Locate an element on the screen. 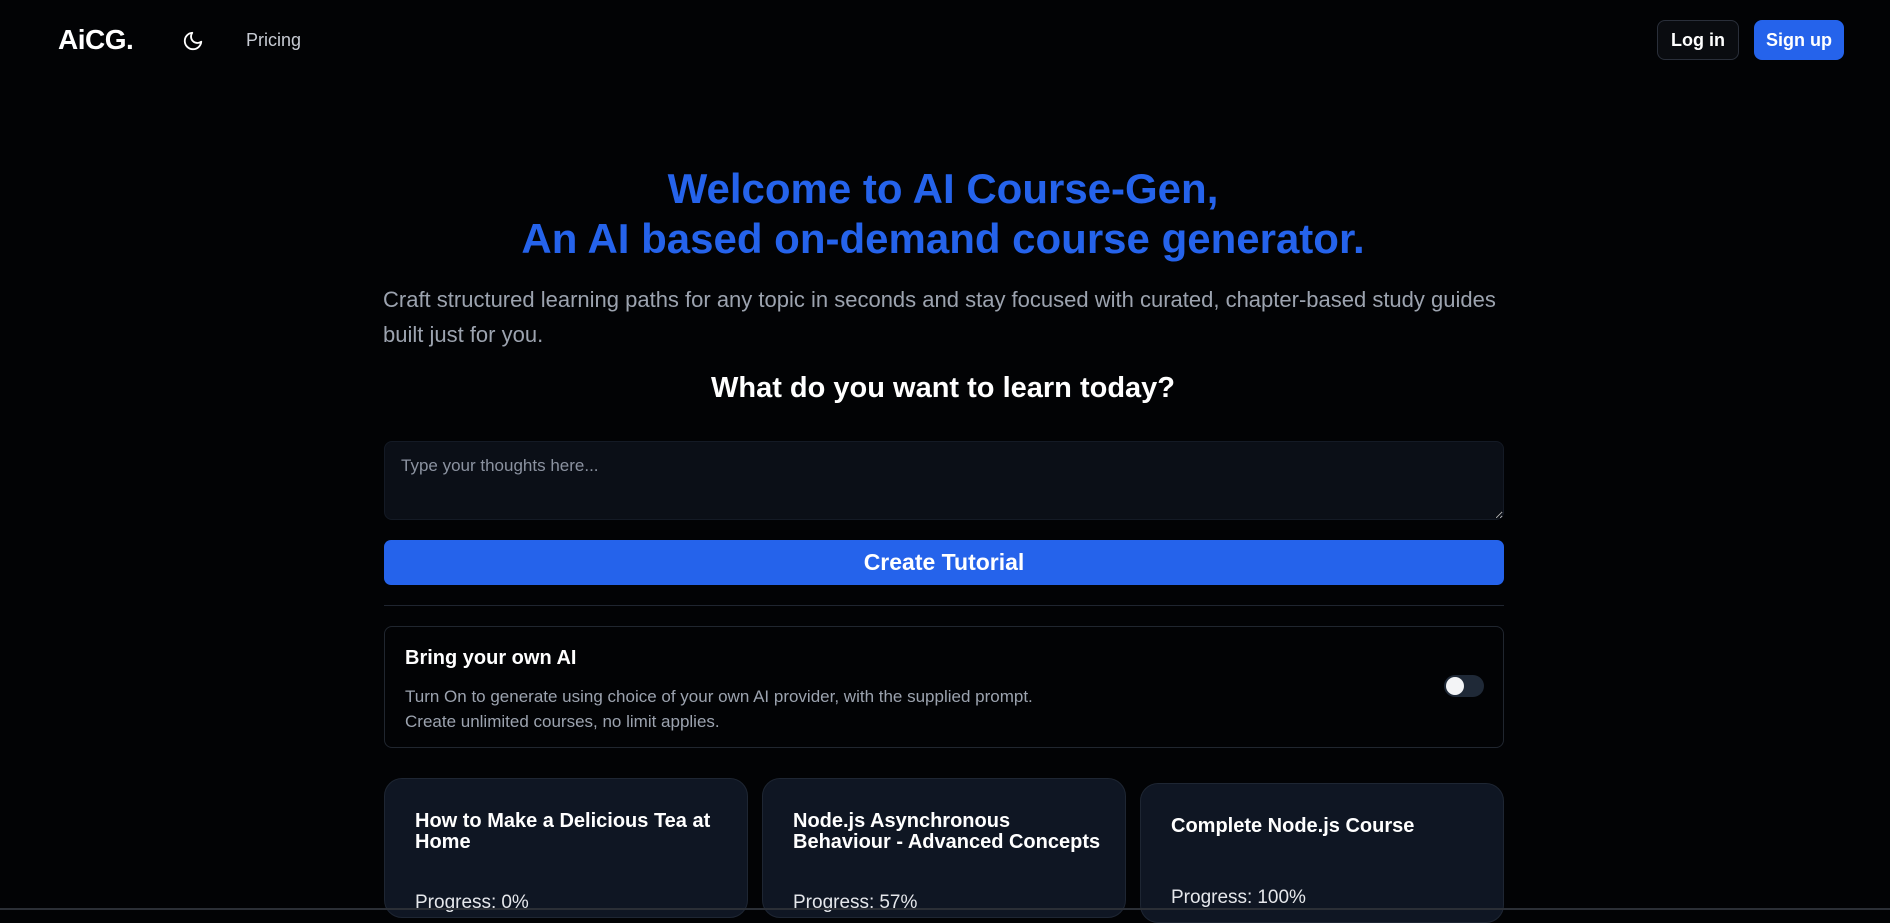 The width and height of the screenshot is (1890, 923). moon-icon is located at coordinates (193, 41).